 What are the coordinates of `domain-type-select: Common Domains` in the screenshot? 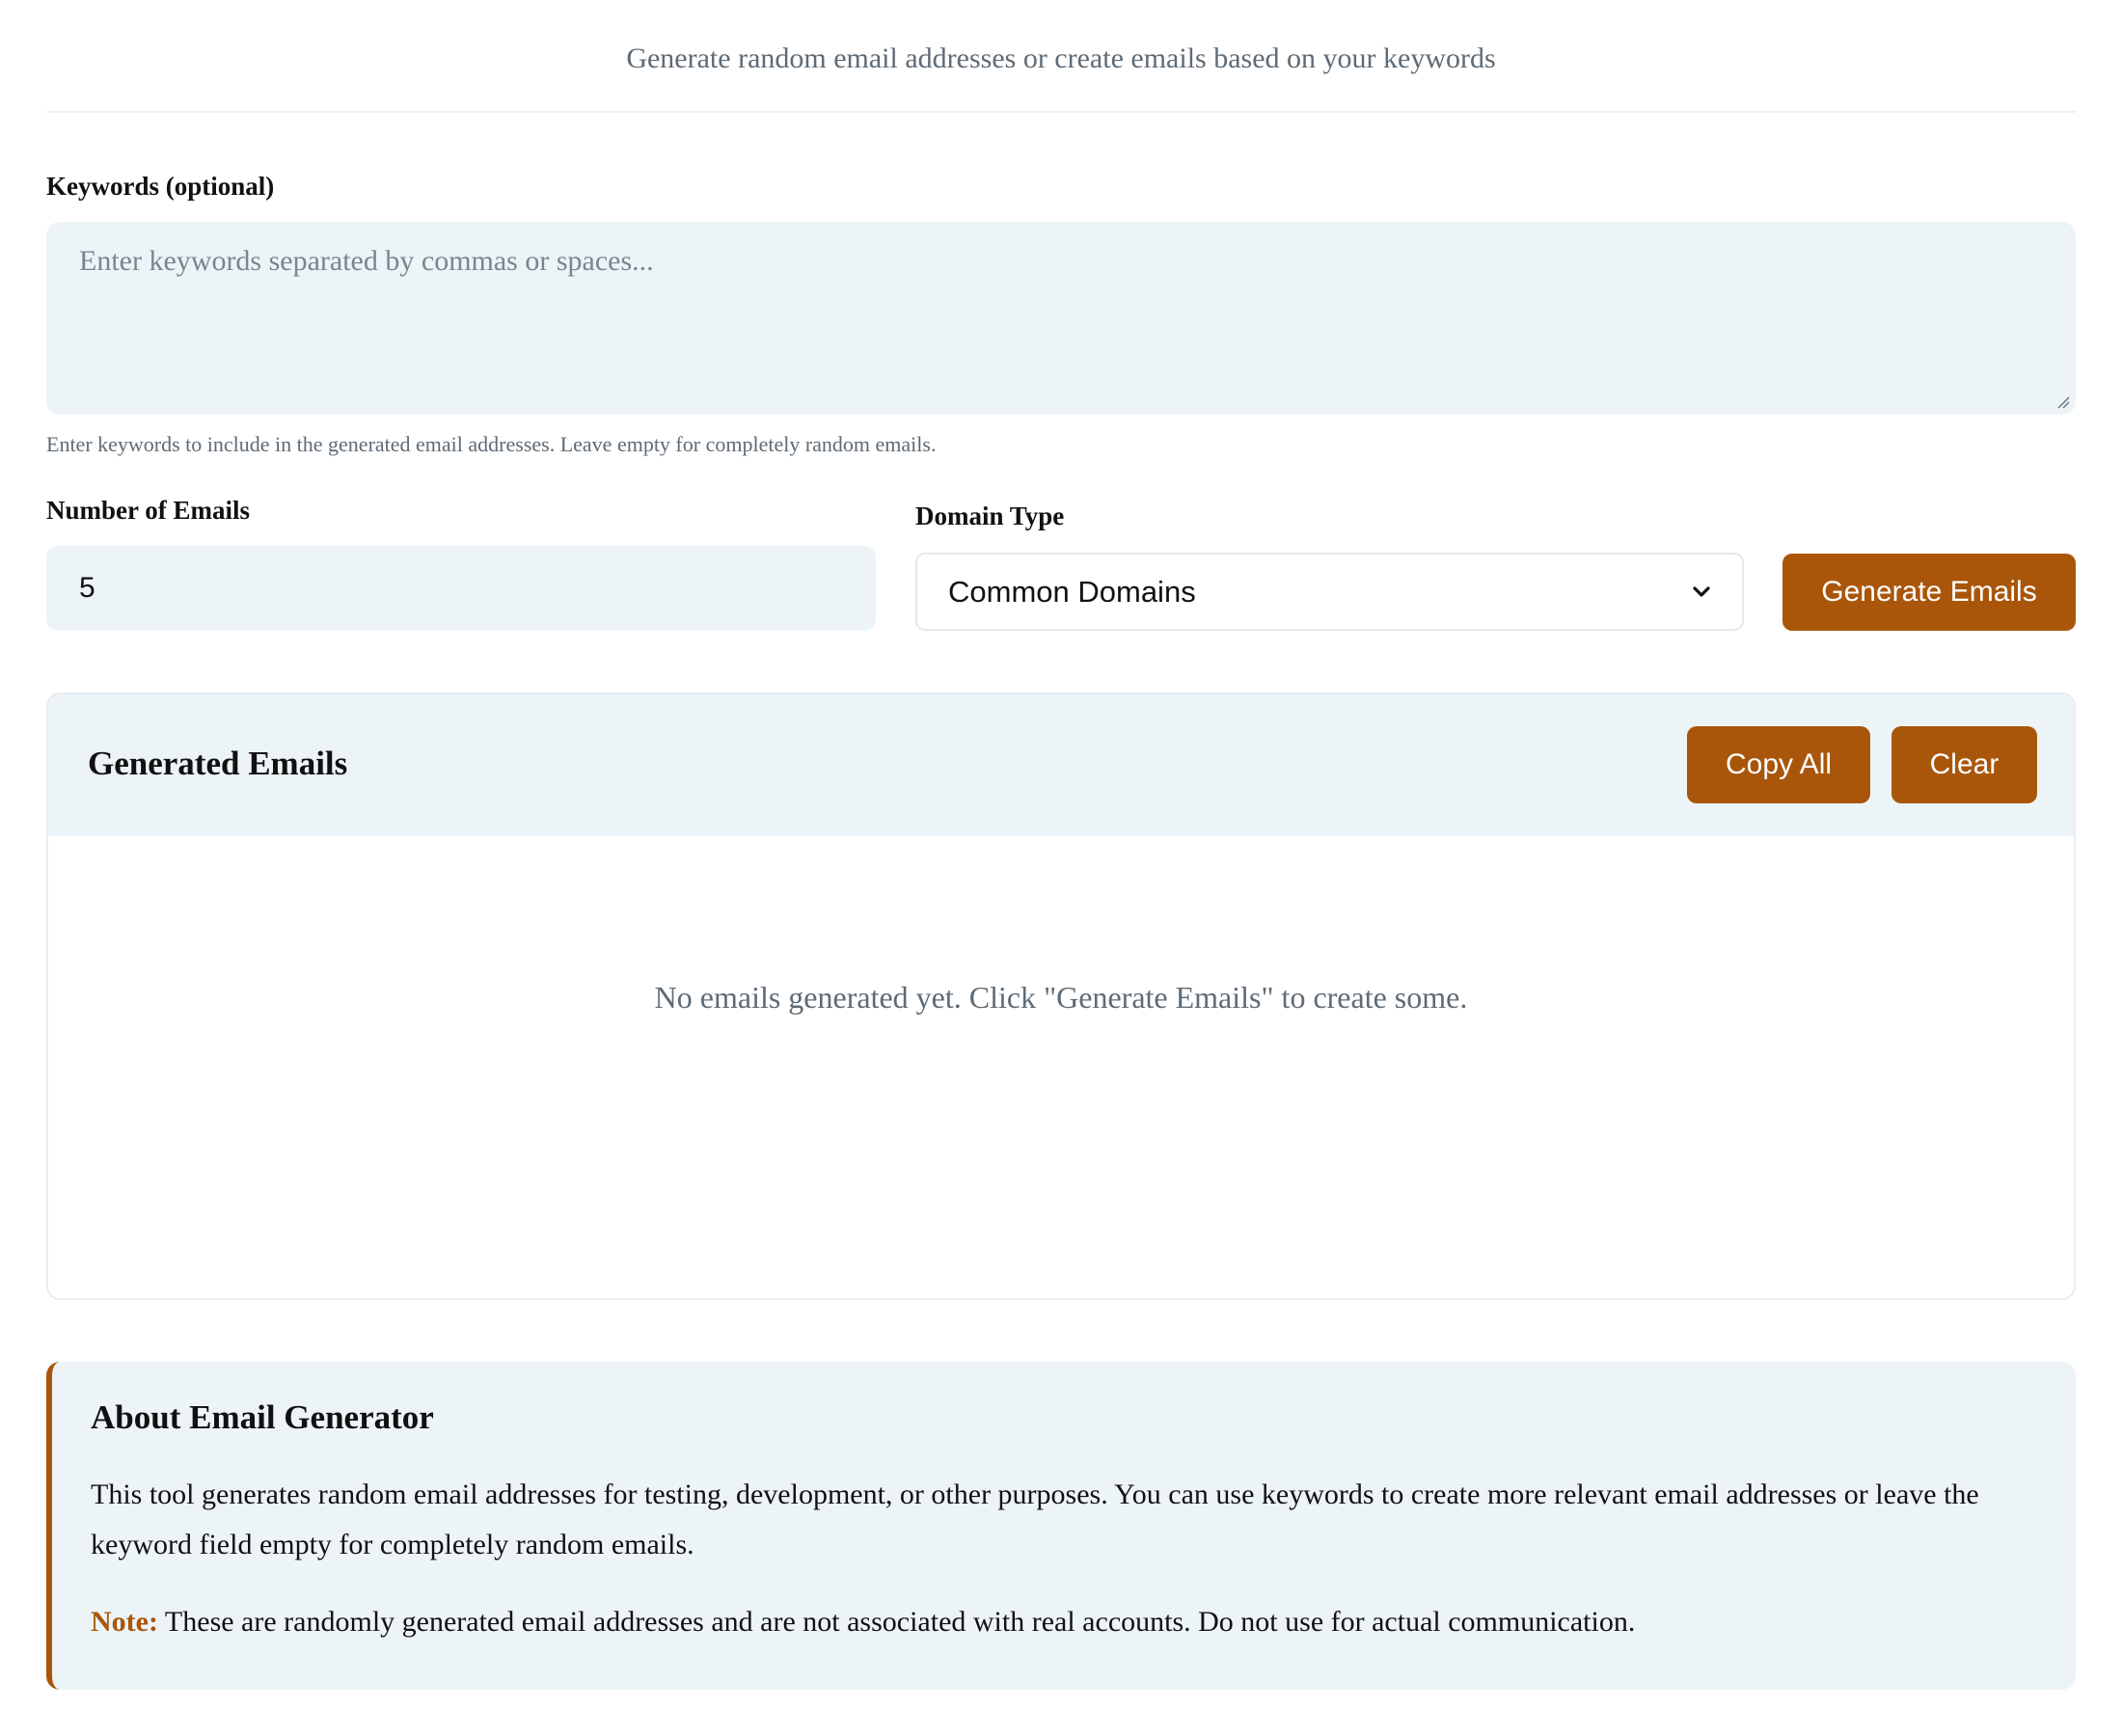 It's located at (1329, 592).